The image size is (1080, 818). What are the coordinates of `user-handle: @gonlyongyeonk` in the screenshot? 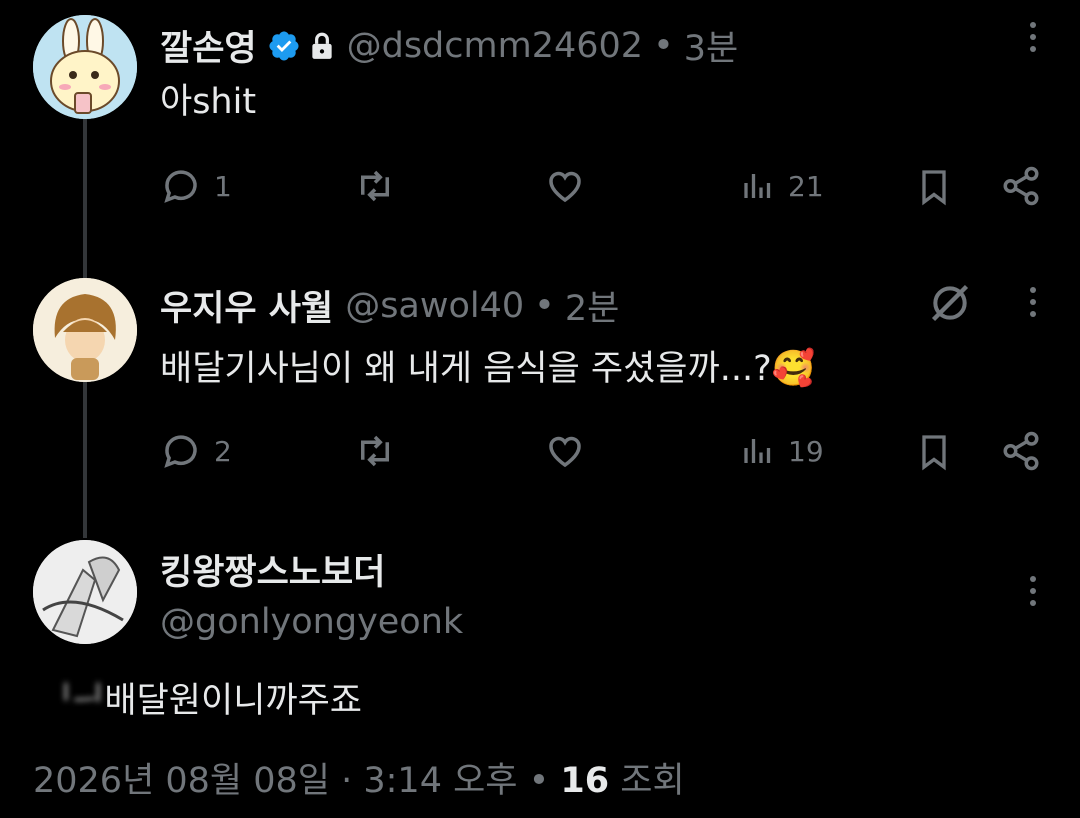 It's located at (311, 622).